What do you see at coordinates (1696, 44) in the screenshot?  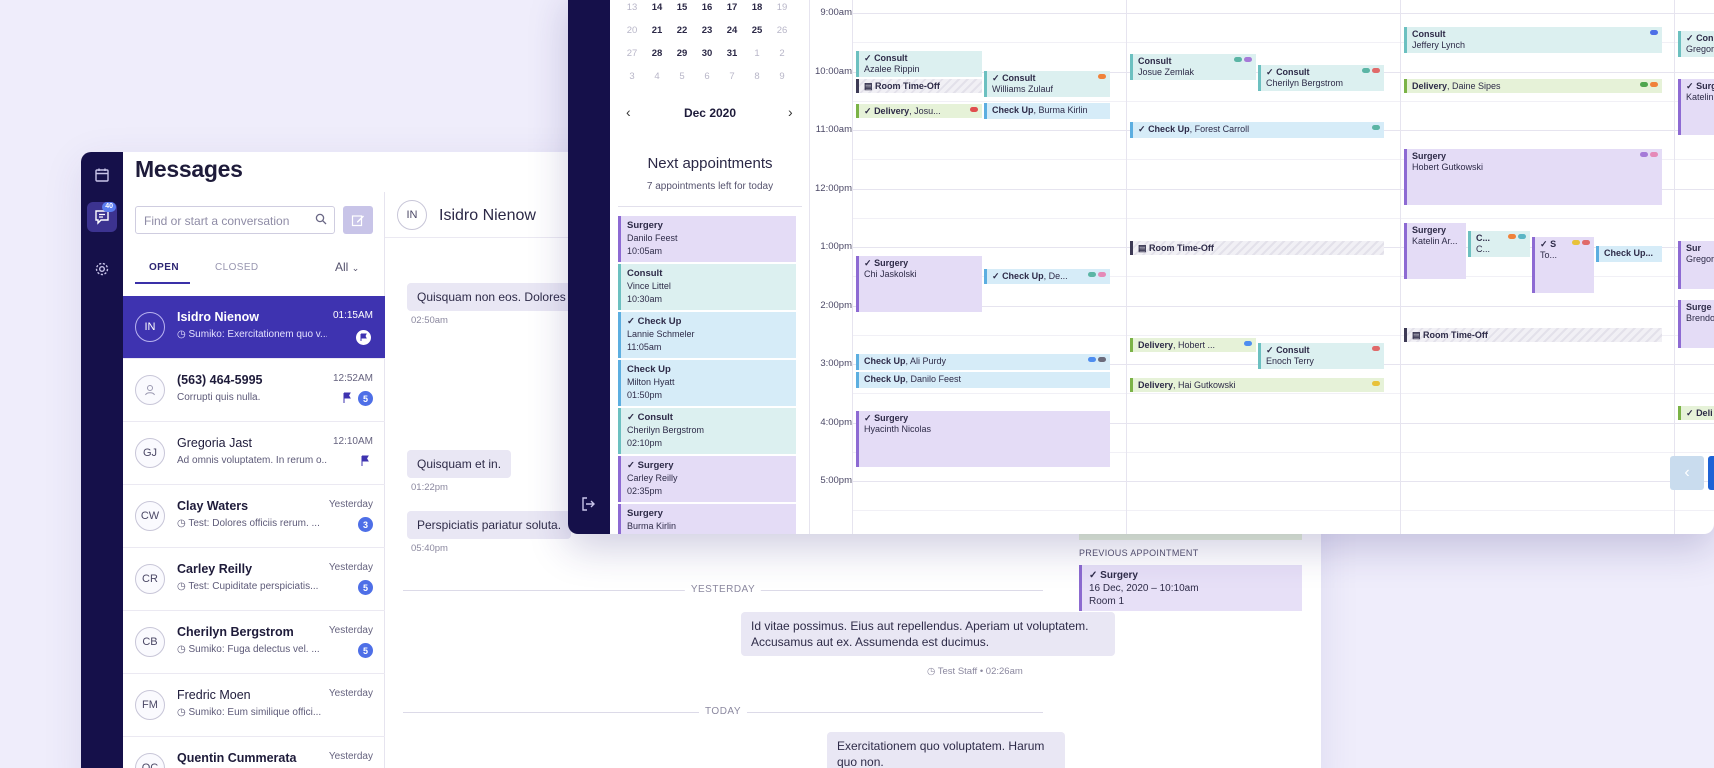 I see `calendar-event: ✓ Con Gregor` at bounding box center [1696, 44].